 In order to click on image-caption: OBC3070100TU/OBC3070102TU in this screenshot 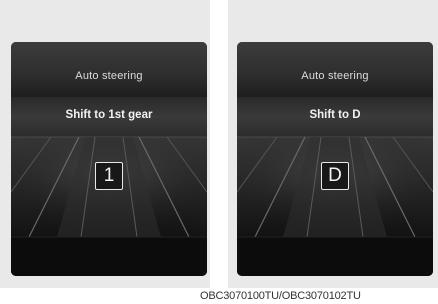, I will do `click(280, 296)`.